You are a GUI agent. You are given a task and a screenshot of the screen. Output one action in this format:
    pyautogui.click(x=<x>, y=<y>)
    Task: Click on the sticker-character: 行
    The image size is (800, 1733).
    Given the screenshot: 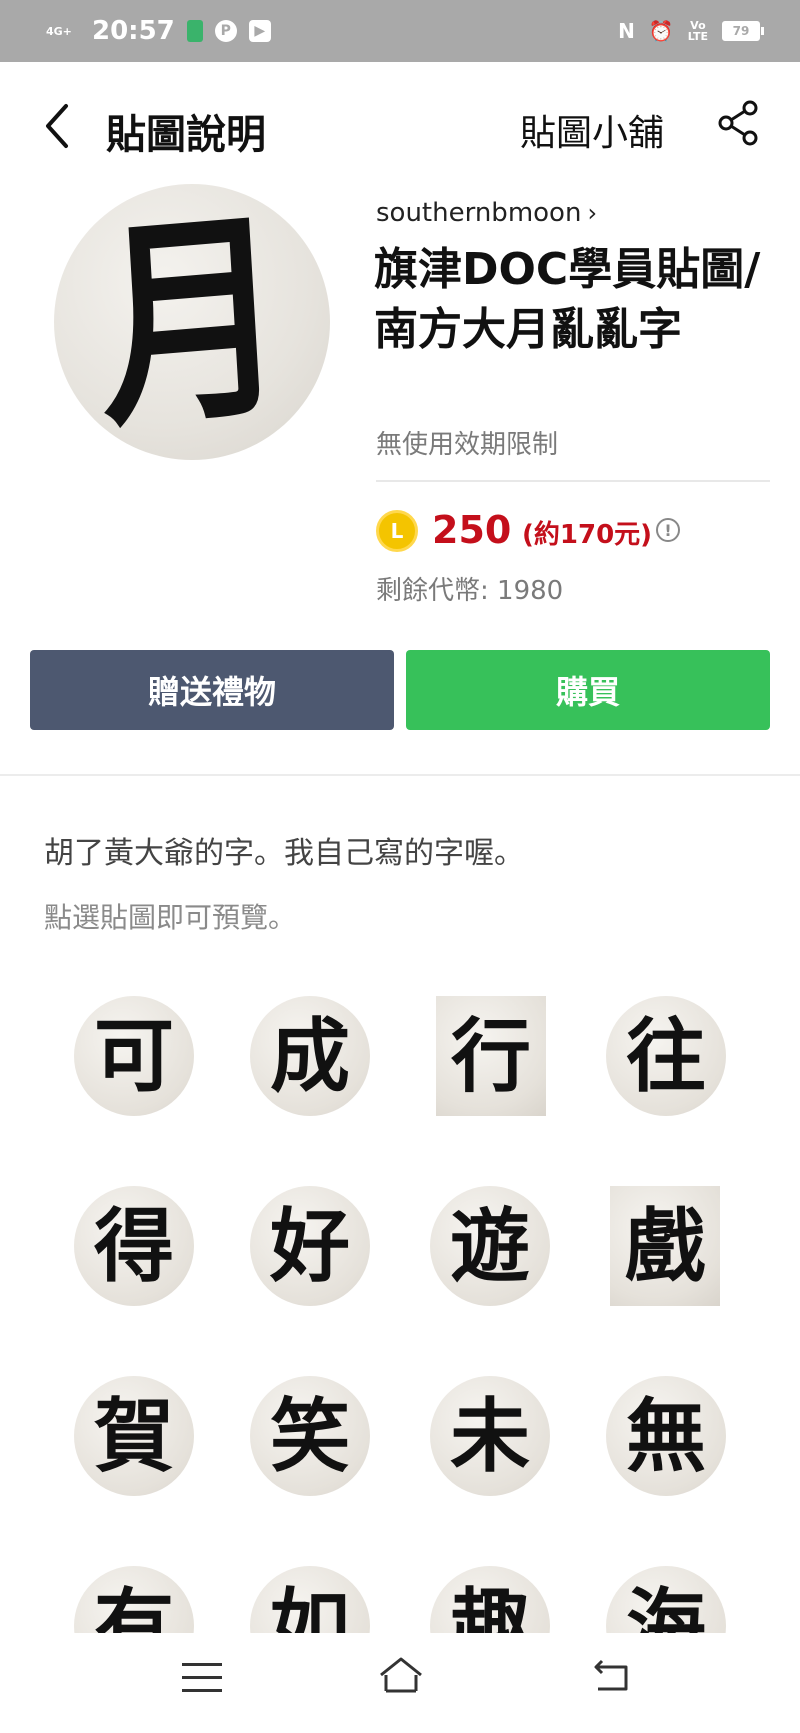 What is the action you would take?
    pyautogui.click(x=491, y=1056)
    